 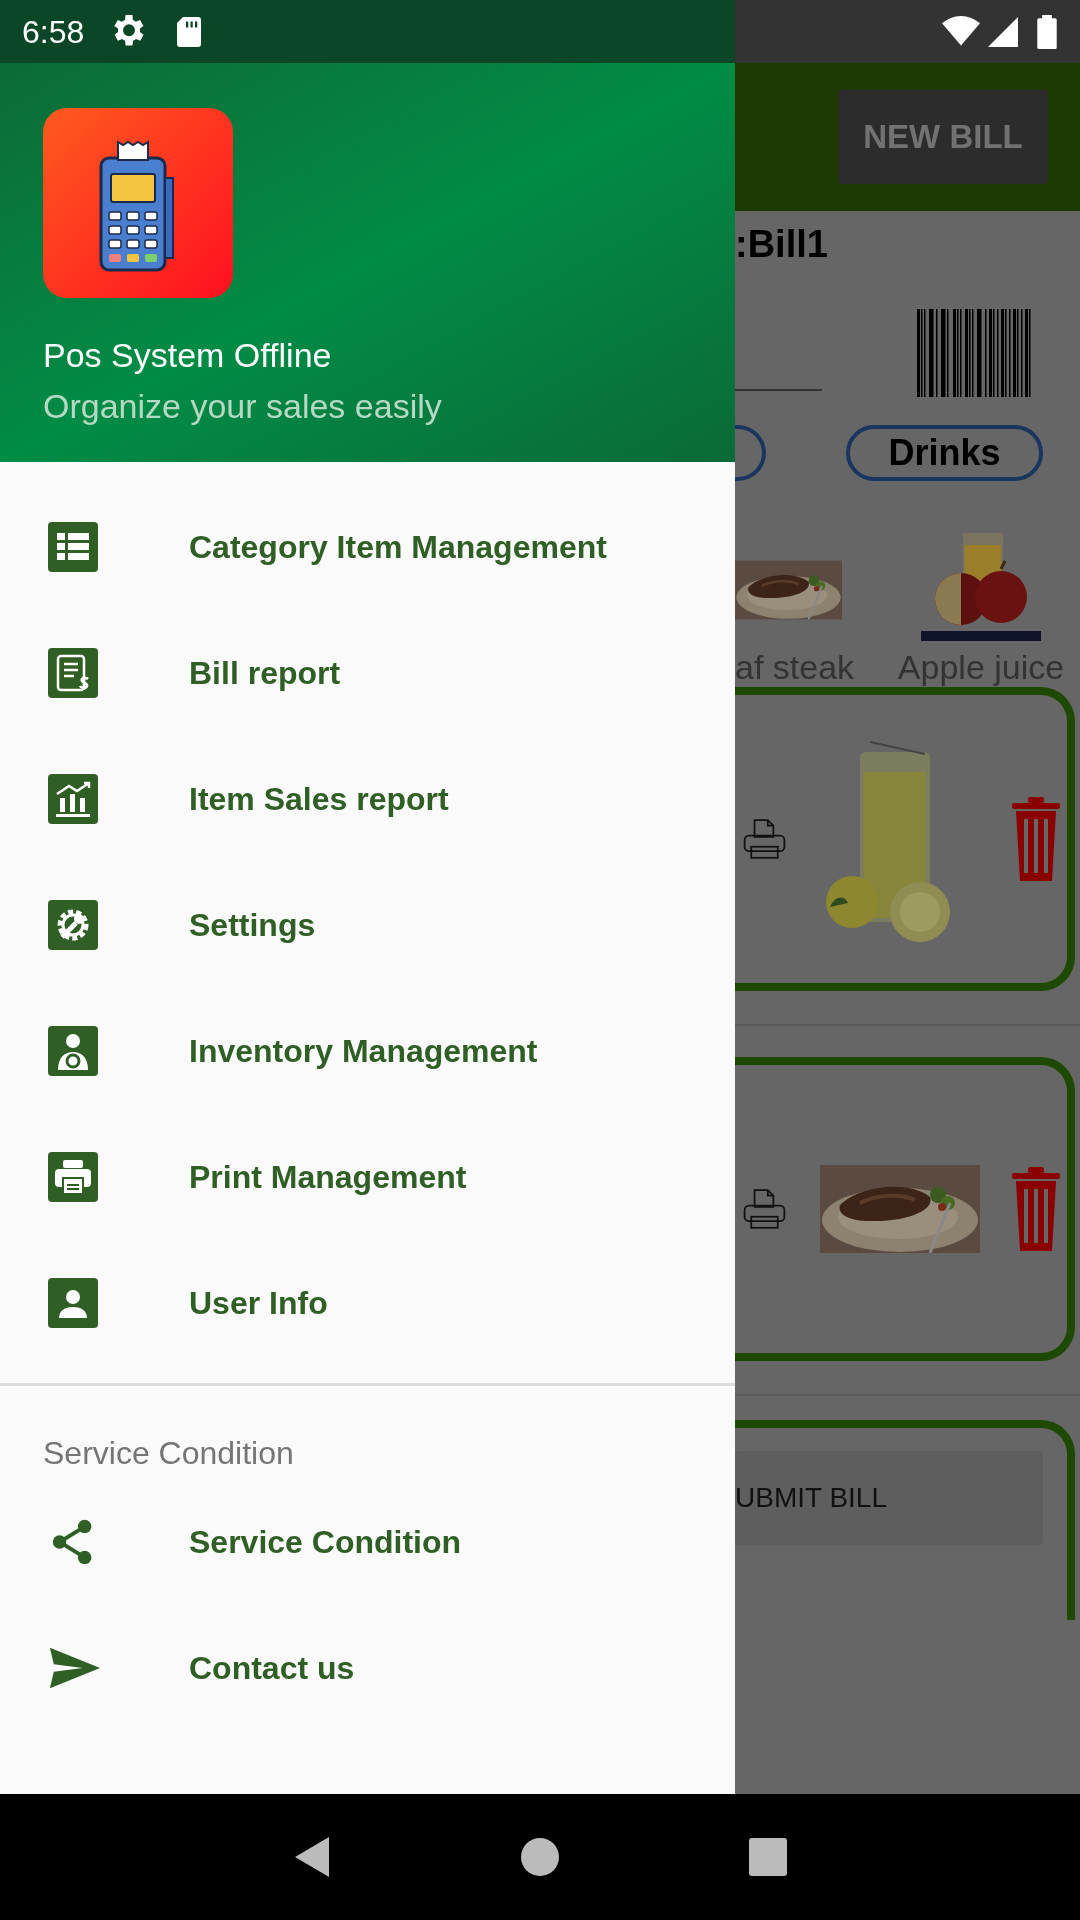 What do you see at coordinates (782, 244) in the screenshot?
I see `bill-title: :Bill1` at bounding box center [782, 244].